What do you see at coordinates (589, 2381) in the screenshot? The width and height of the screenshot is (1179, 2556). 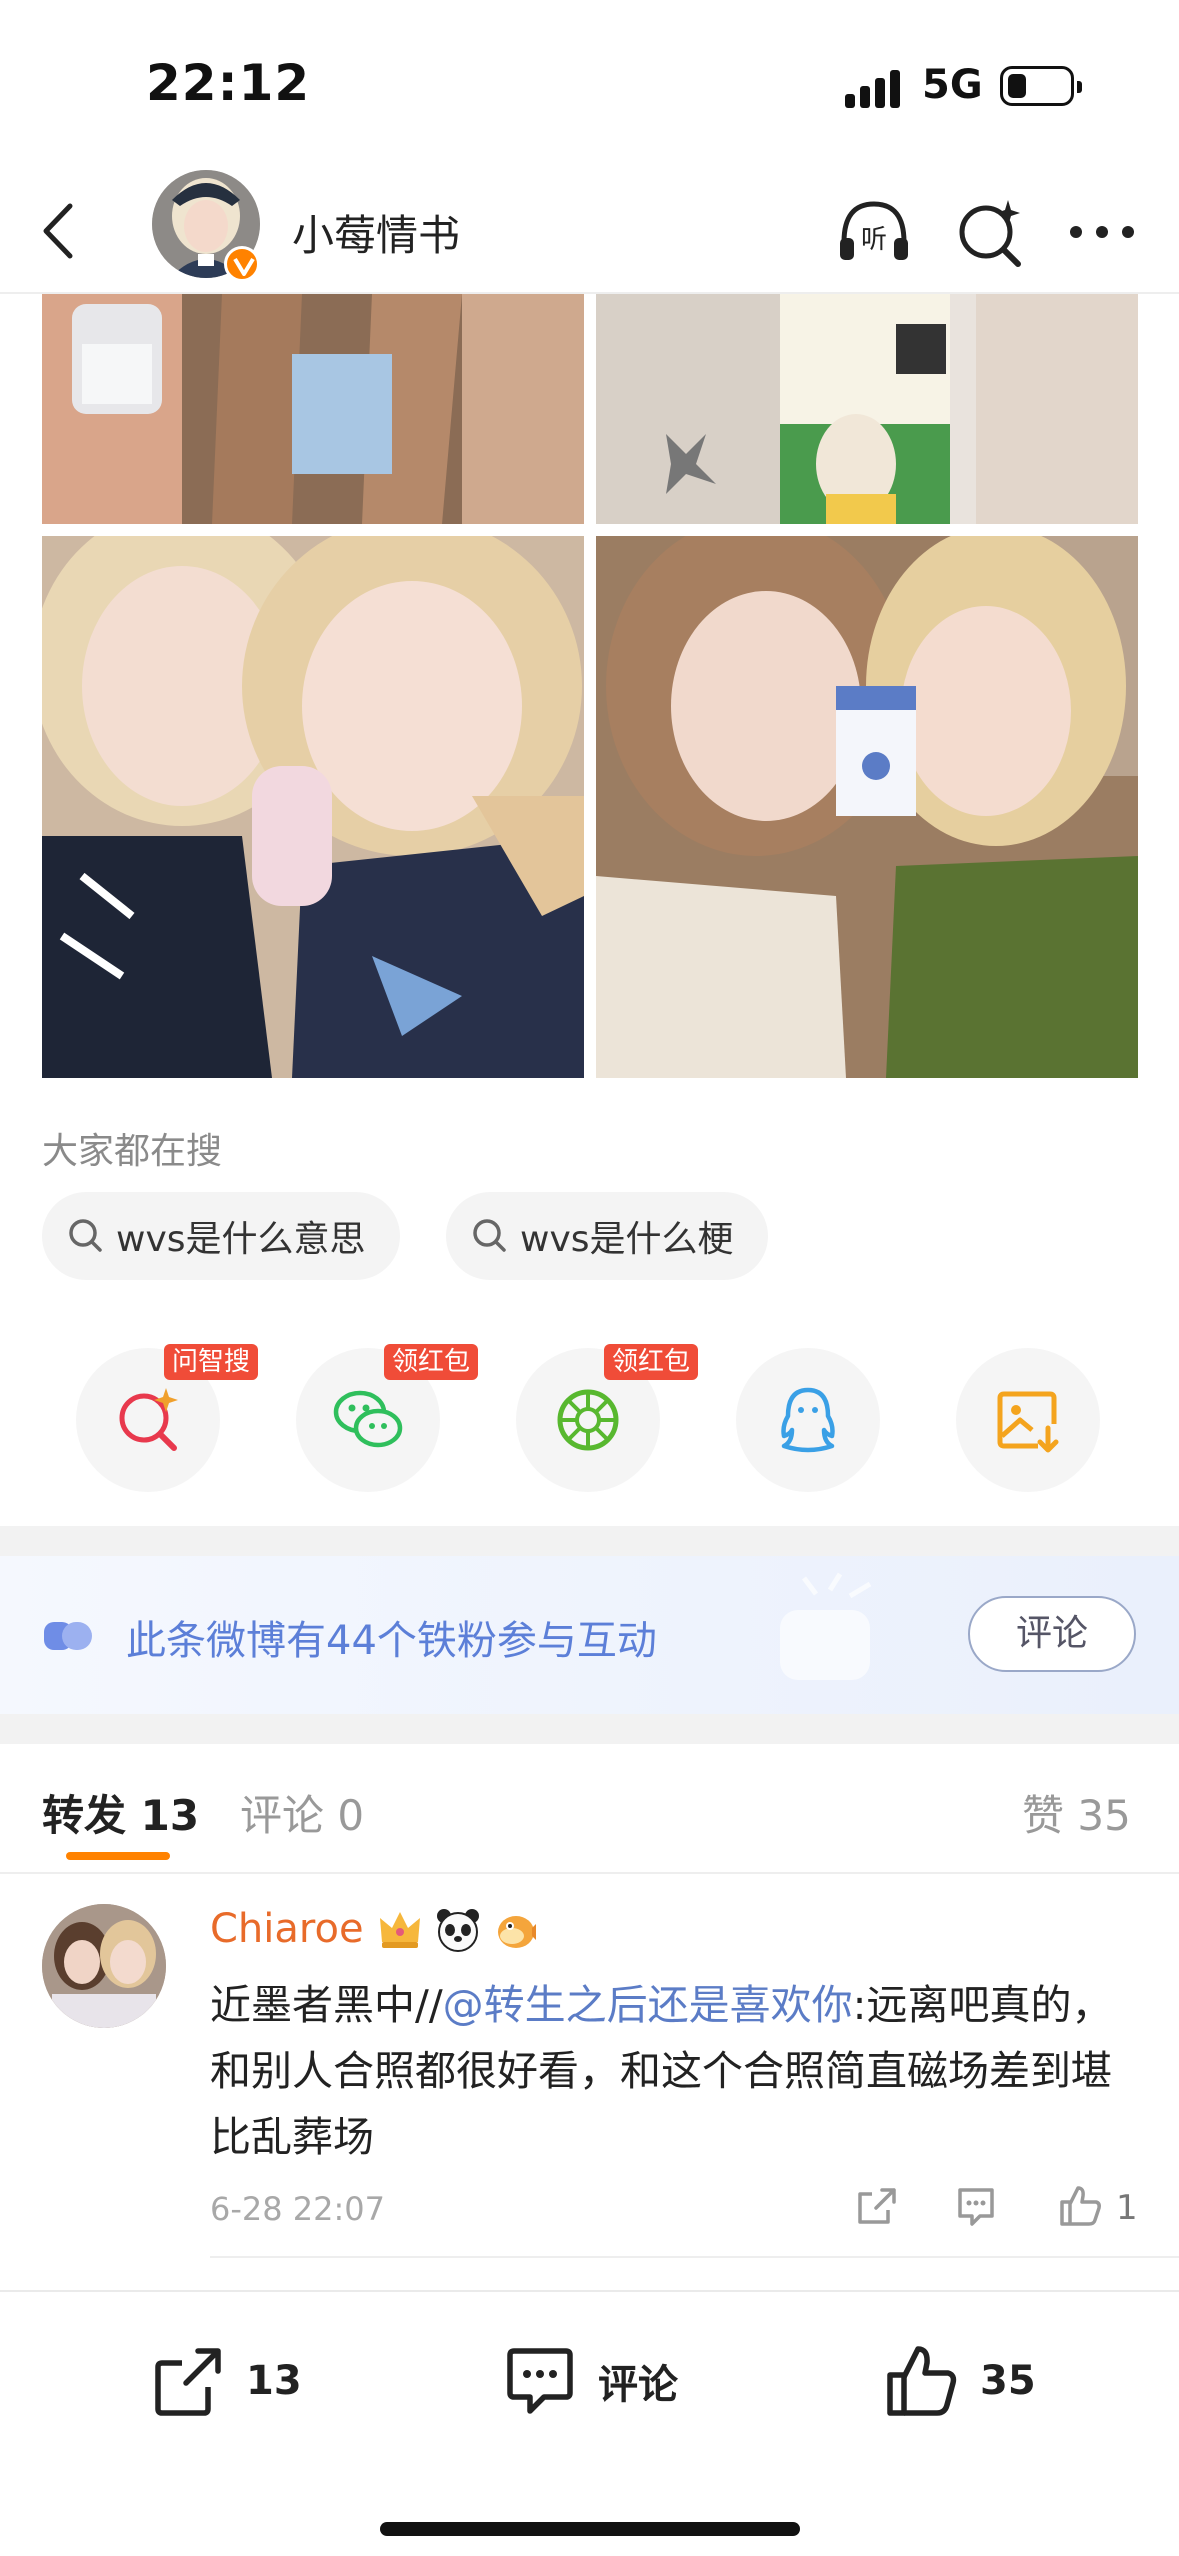 I see `bottom-comment-button: 评论` at bounding box center [589, 2381].